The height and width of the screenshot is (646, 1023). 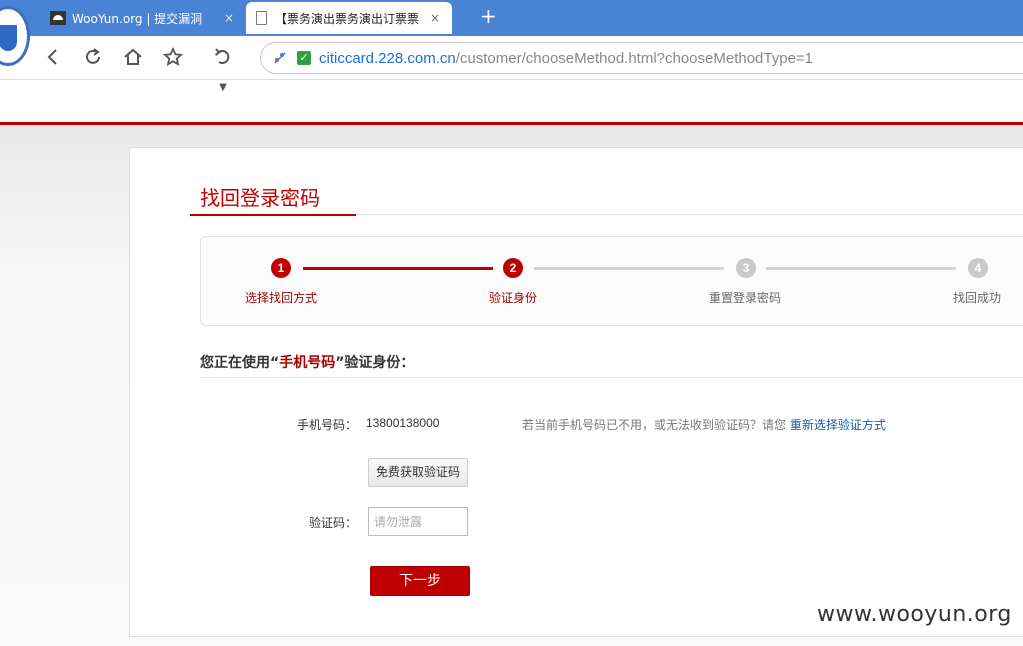 I want to click on verify-heading-prefix: 您正在使用“, so click(x=240, y=363).